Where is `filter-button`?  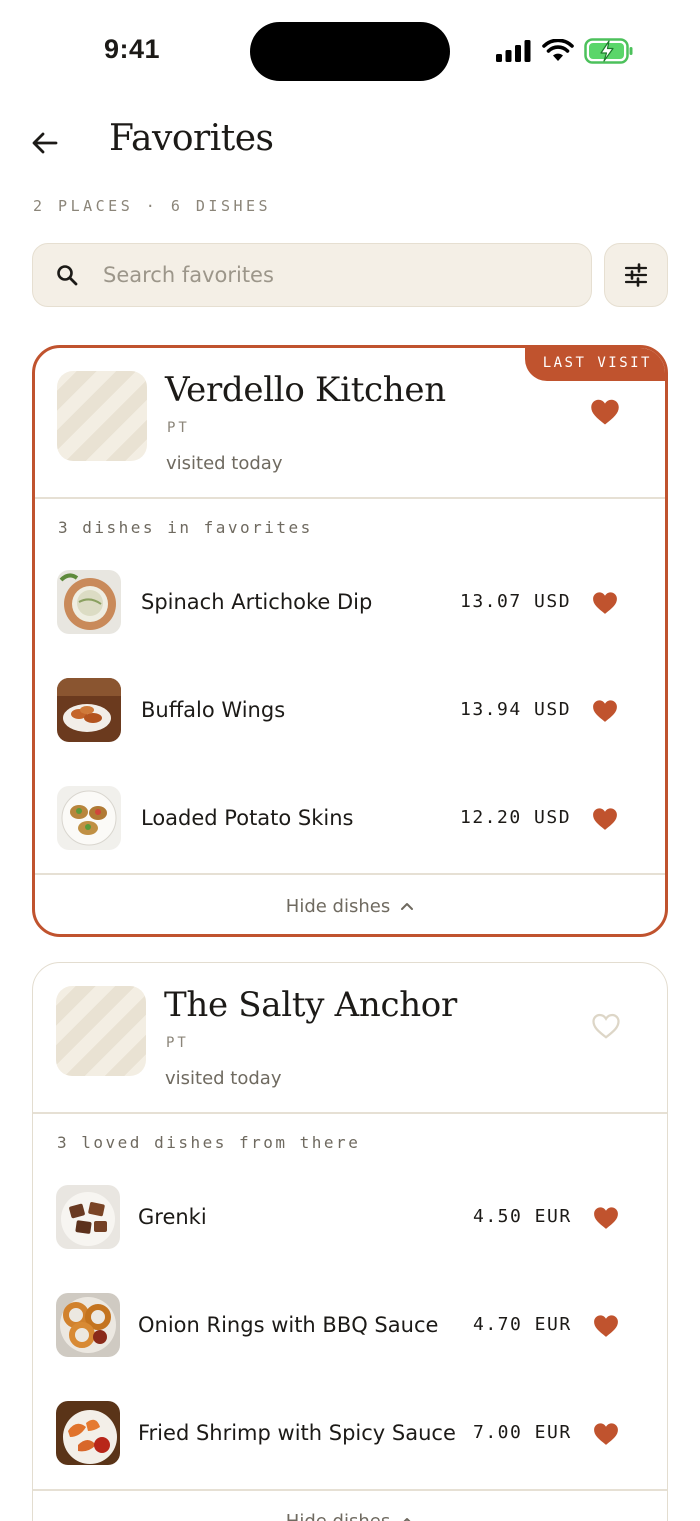
filter-button is located at coordinates (636, 275).